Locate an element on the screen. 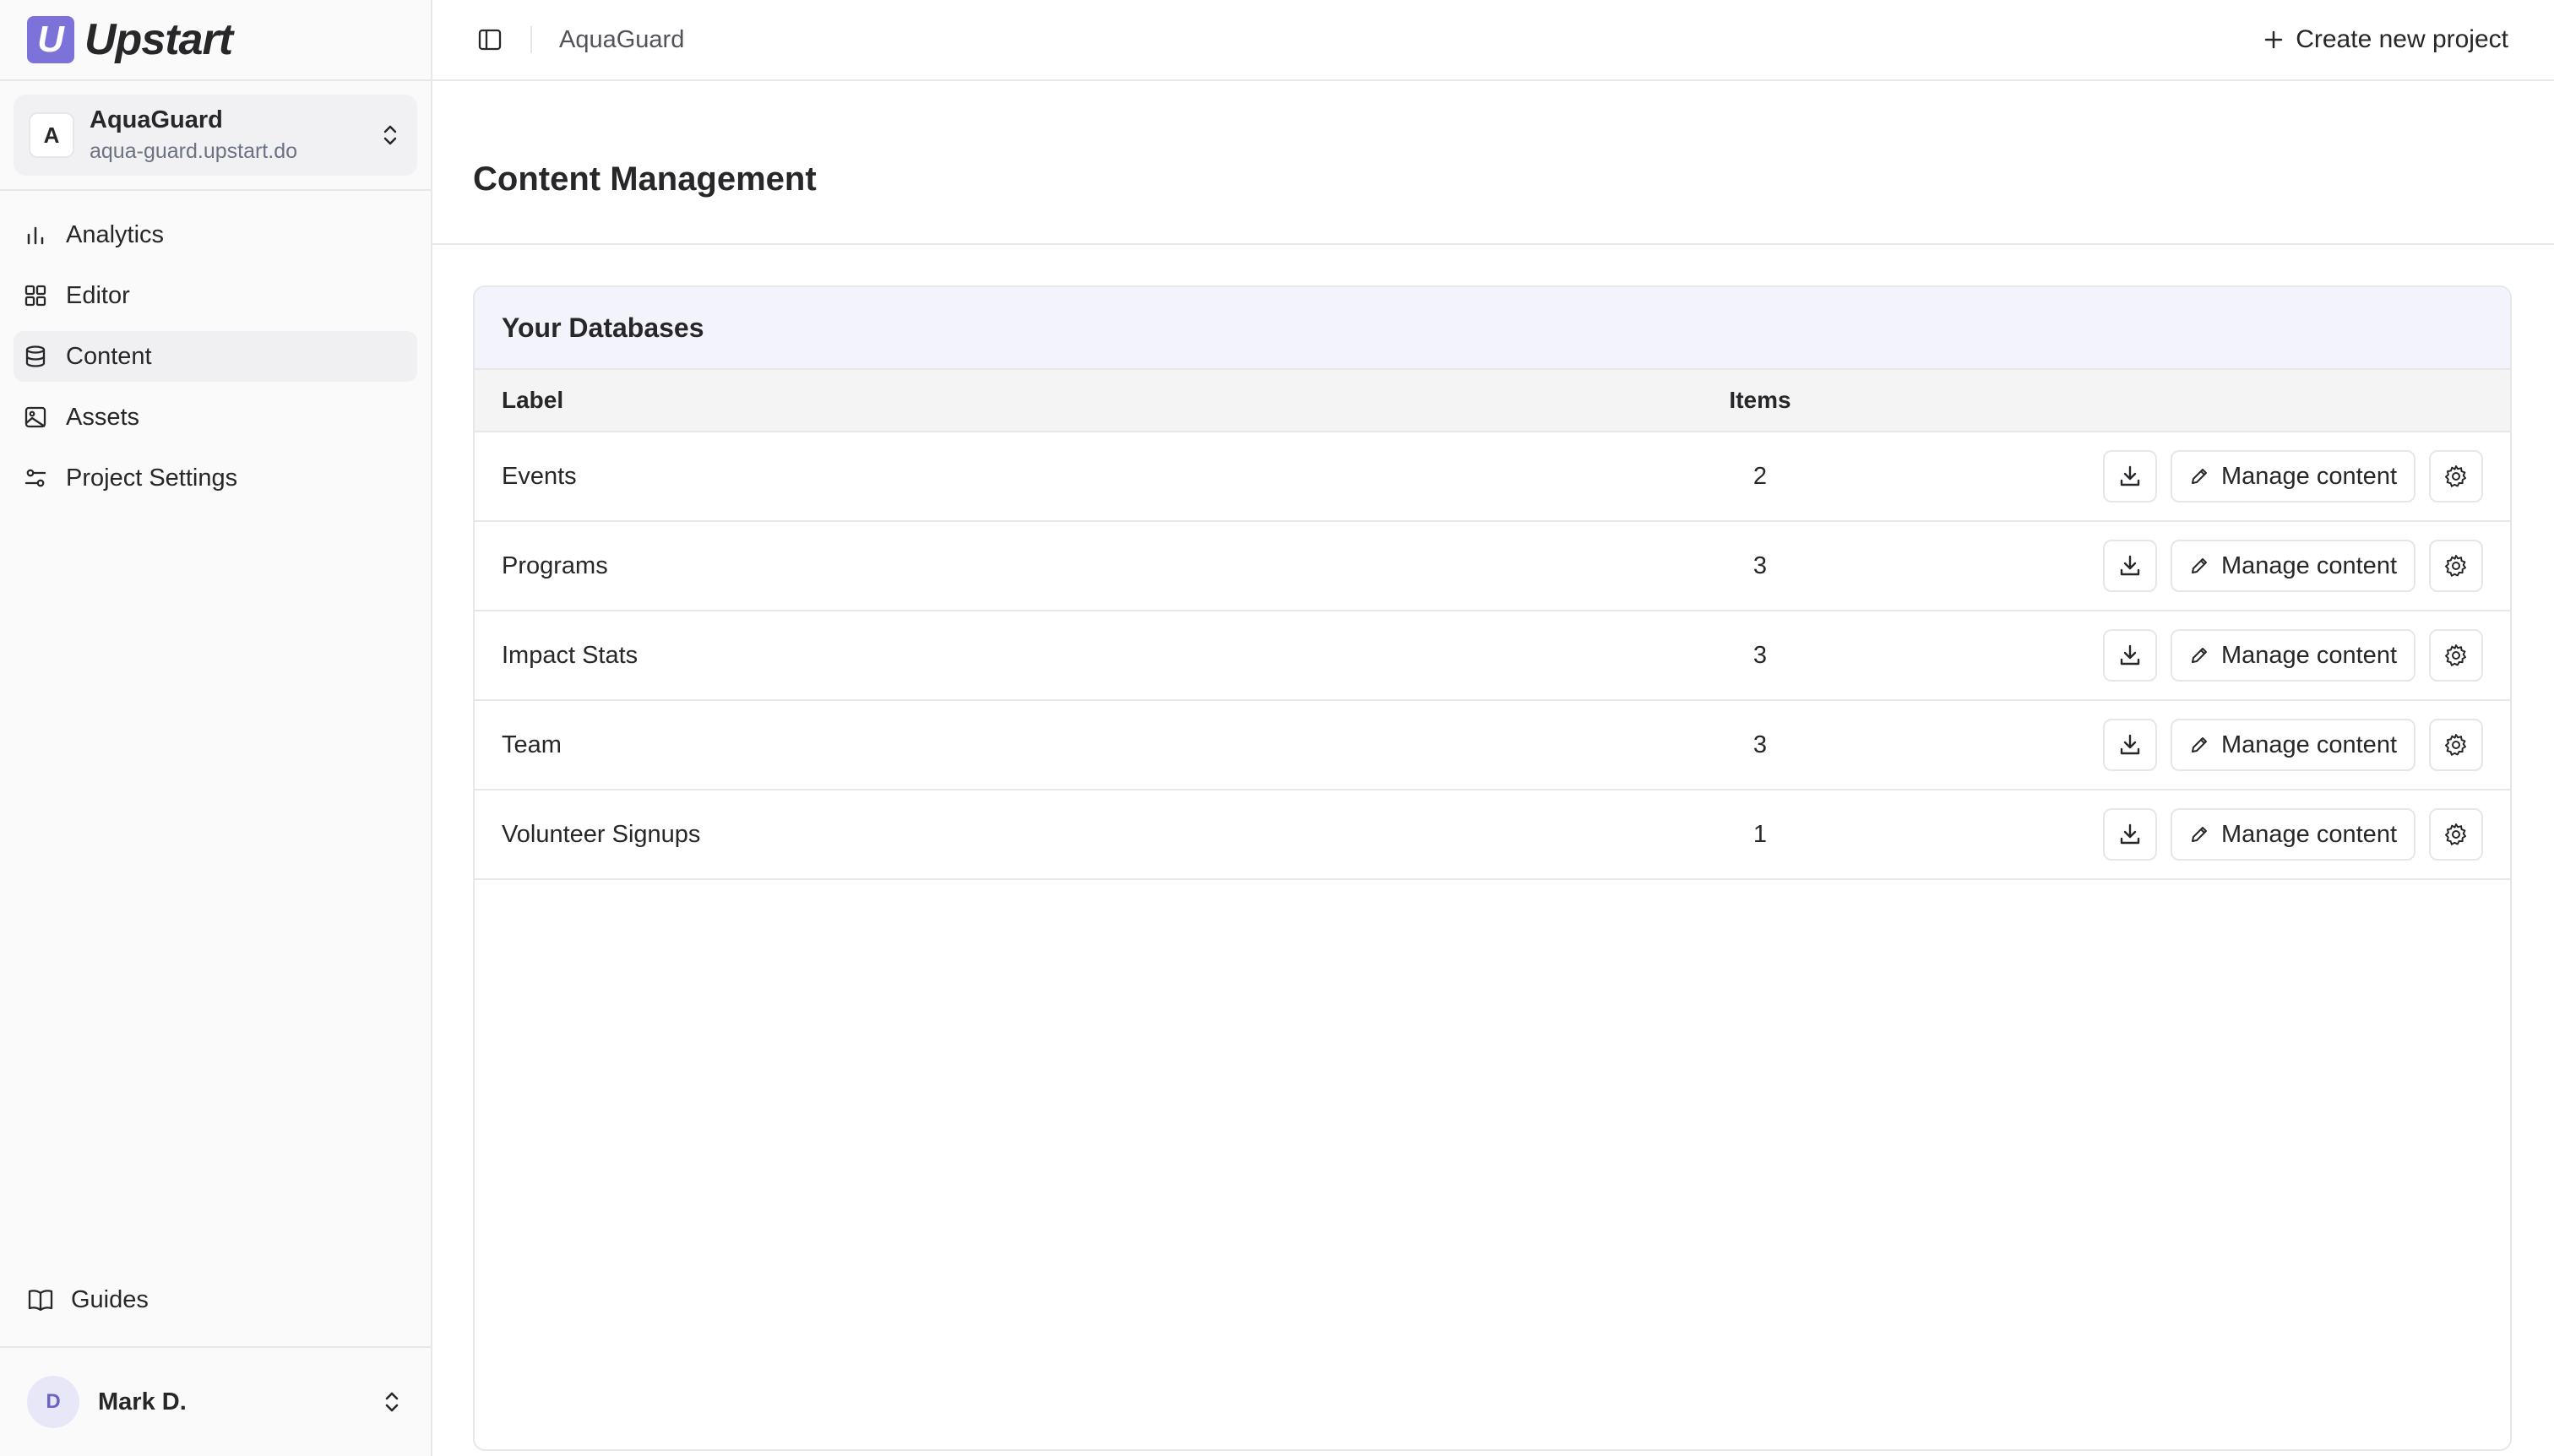  book-open-icon is located at coordinates (40, 1300).